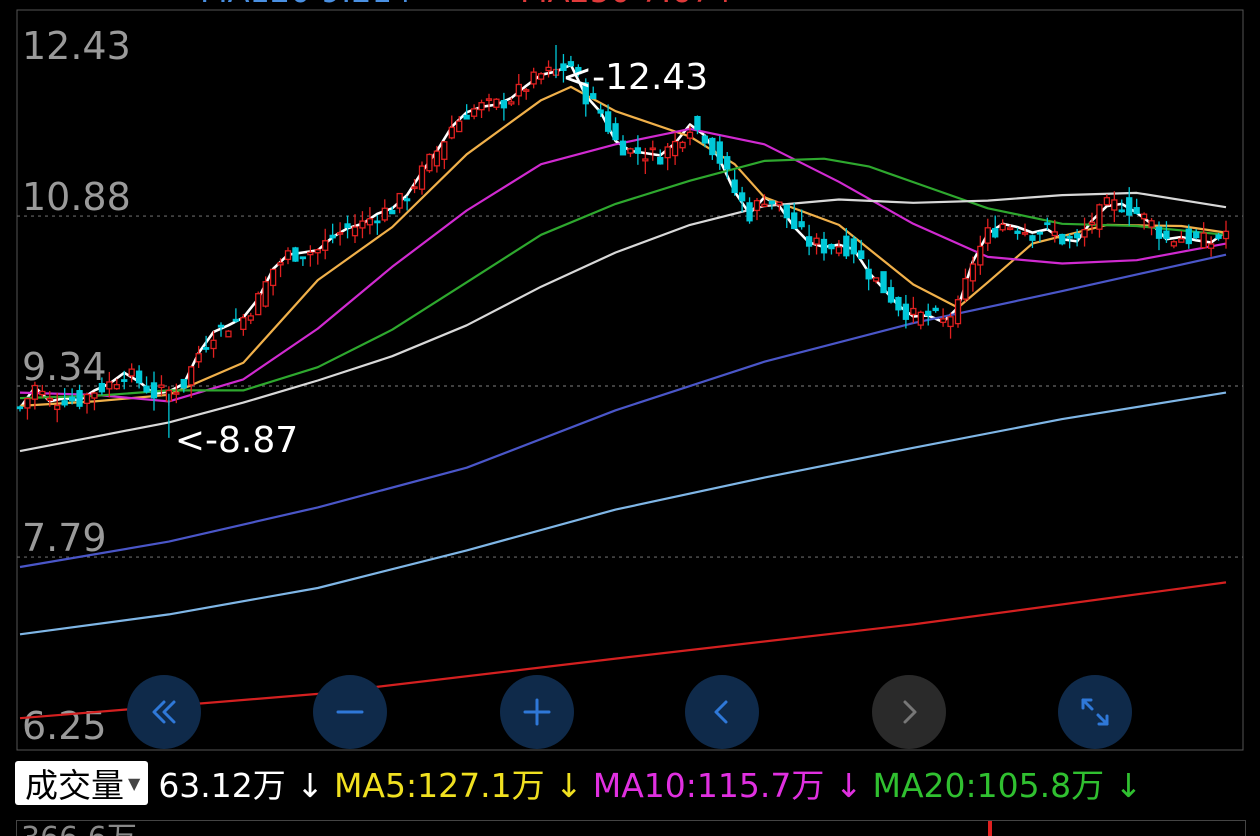 The image size is (1260, 836). I want to click on y-tick-label: 12.43, so click(76, 46).